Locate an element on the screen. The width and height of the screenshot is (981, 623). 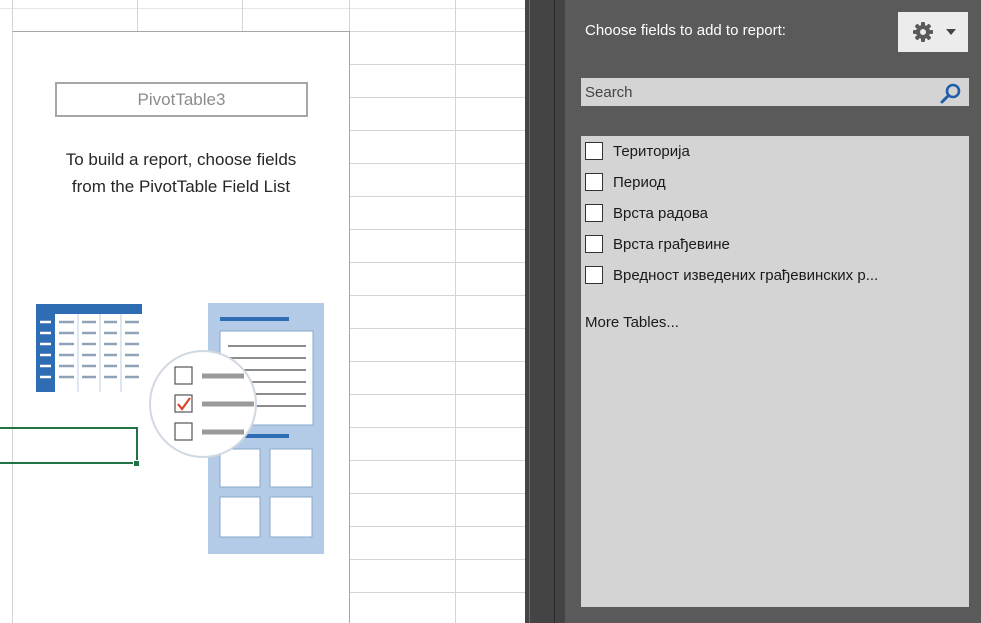
gear-icon is located at coordinates (923, 32).